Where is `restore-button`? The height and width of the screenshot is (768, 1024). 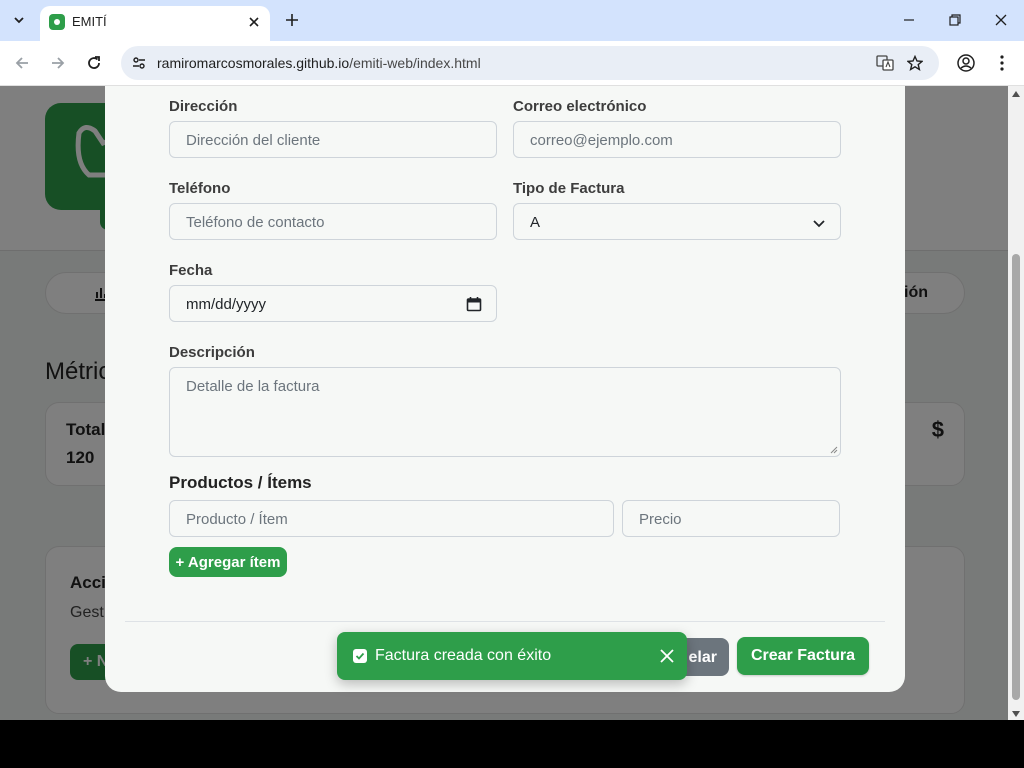
restore-button is located at coordinates (955, 20).